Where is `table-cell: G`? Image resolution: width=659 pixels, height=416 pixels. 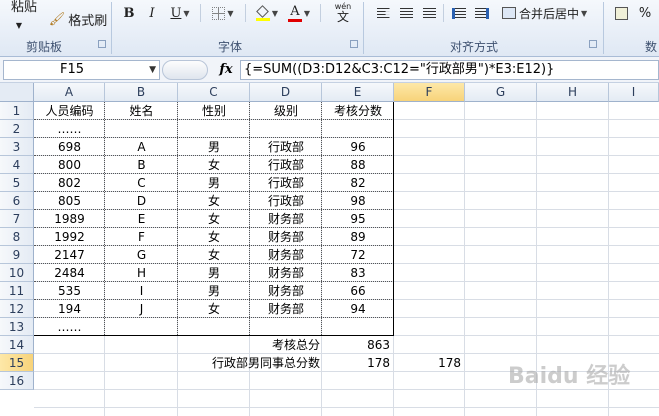 table-cell: G is located at coordinates (141, 255).